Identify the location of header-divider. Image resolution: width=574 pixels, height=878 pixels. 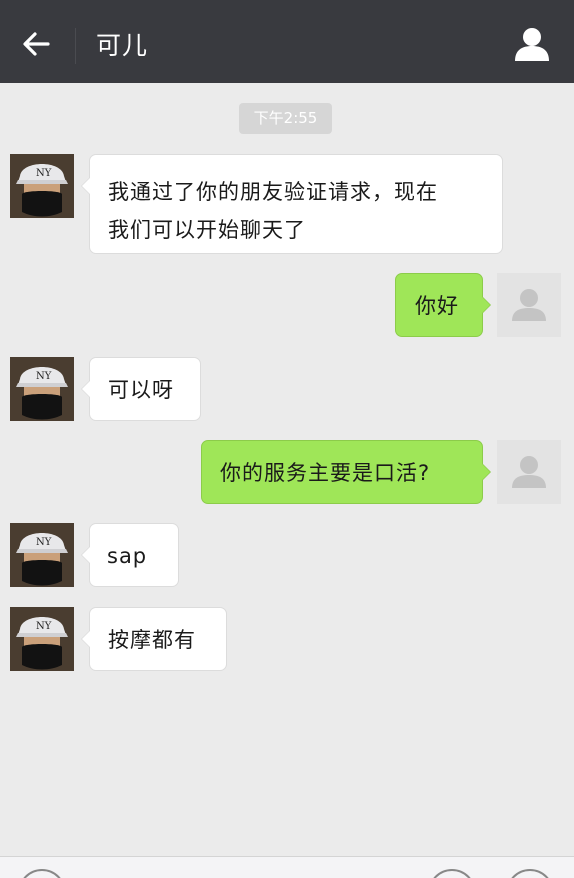
(75, 46).